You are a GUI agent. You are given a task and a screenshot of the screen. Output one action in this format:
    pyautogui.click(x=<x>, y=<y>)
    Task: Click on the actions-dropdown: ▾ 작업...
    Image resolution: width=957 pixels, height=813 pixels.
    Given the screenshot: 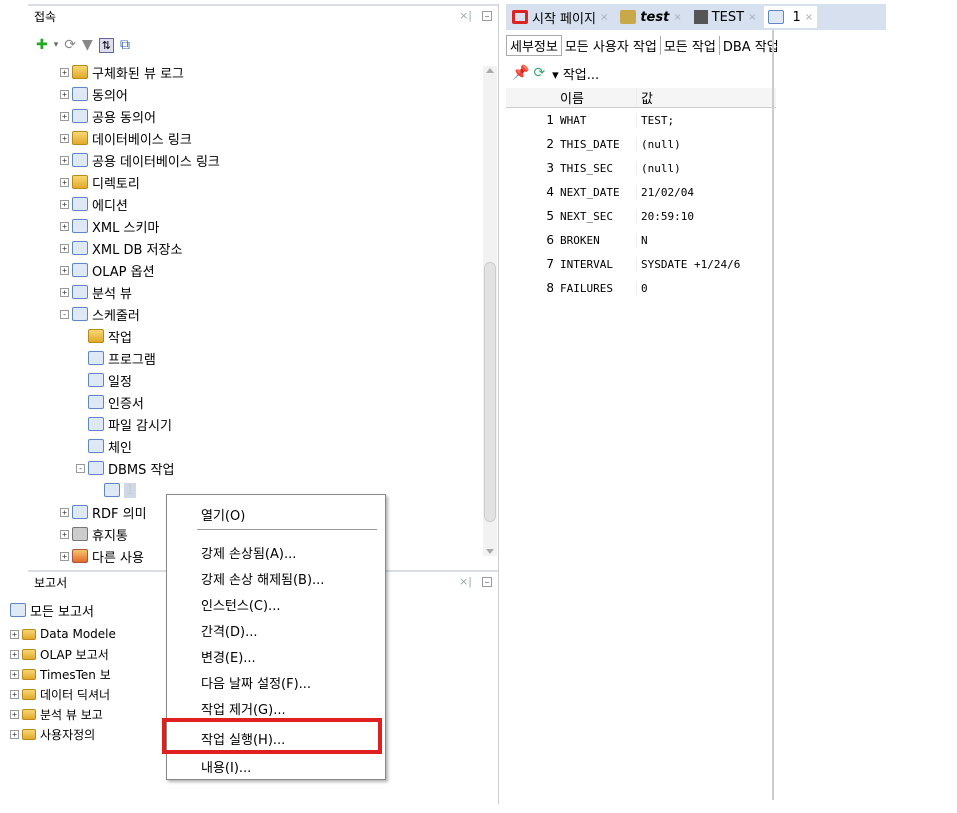 What is the action you would take?
    pyautogui.click(x=575, y=73)
    